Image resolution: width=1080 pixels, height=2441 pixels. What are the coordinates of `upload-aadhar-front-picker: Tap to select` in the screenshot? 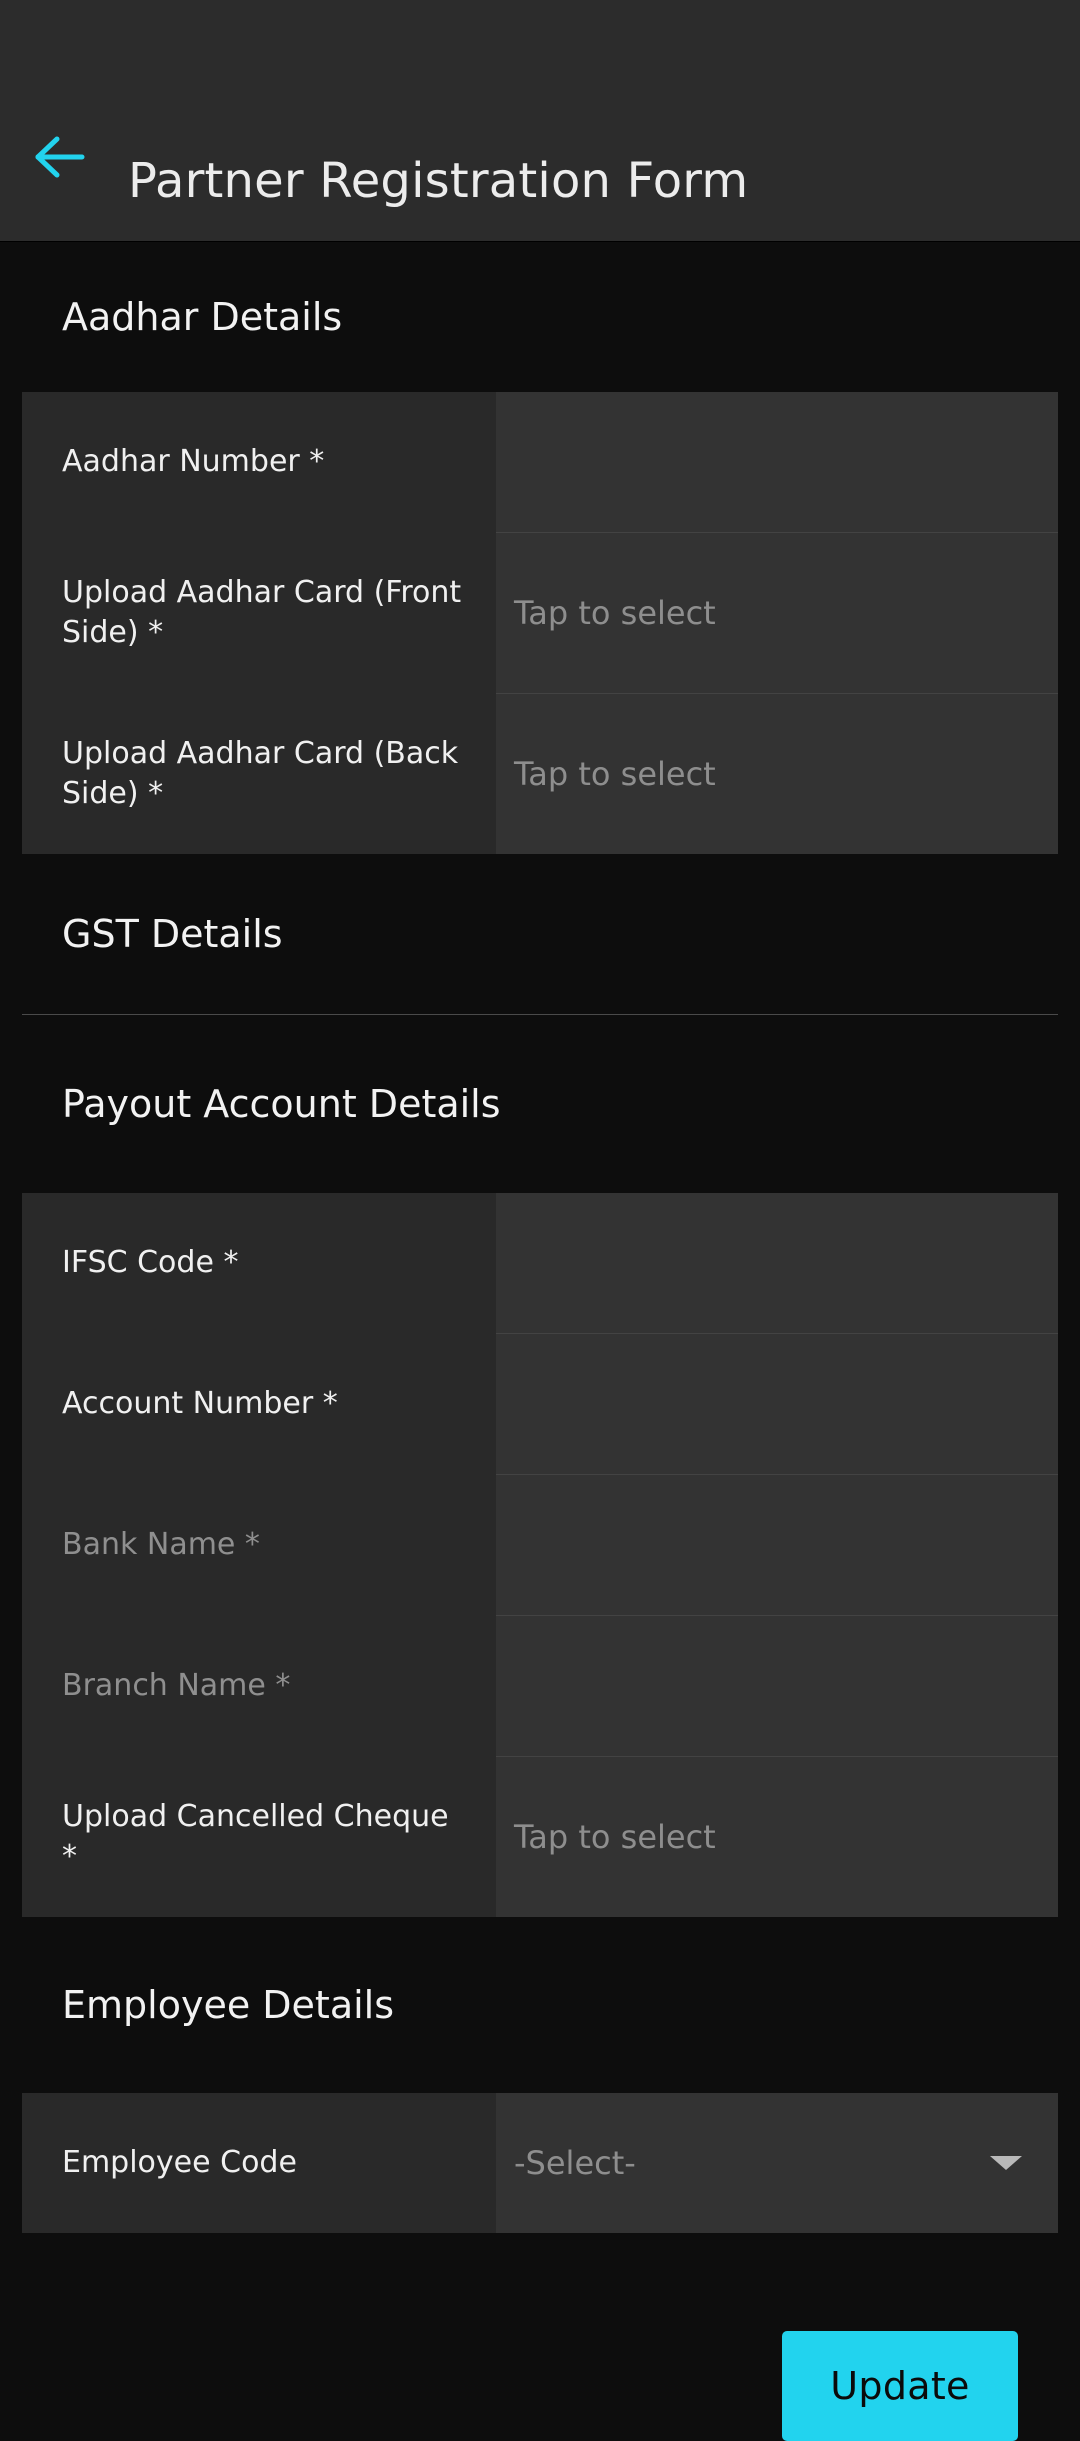 It's located at (777, 613).